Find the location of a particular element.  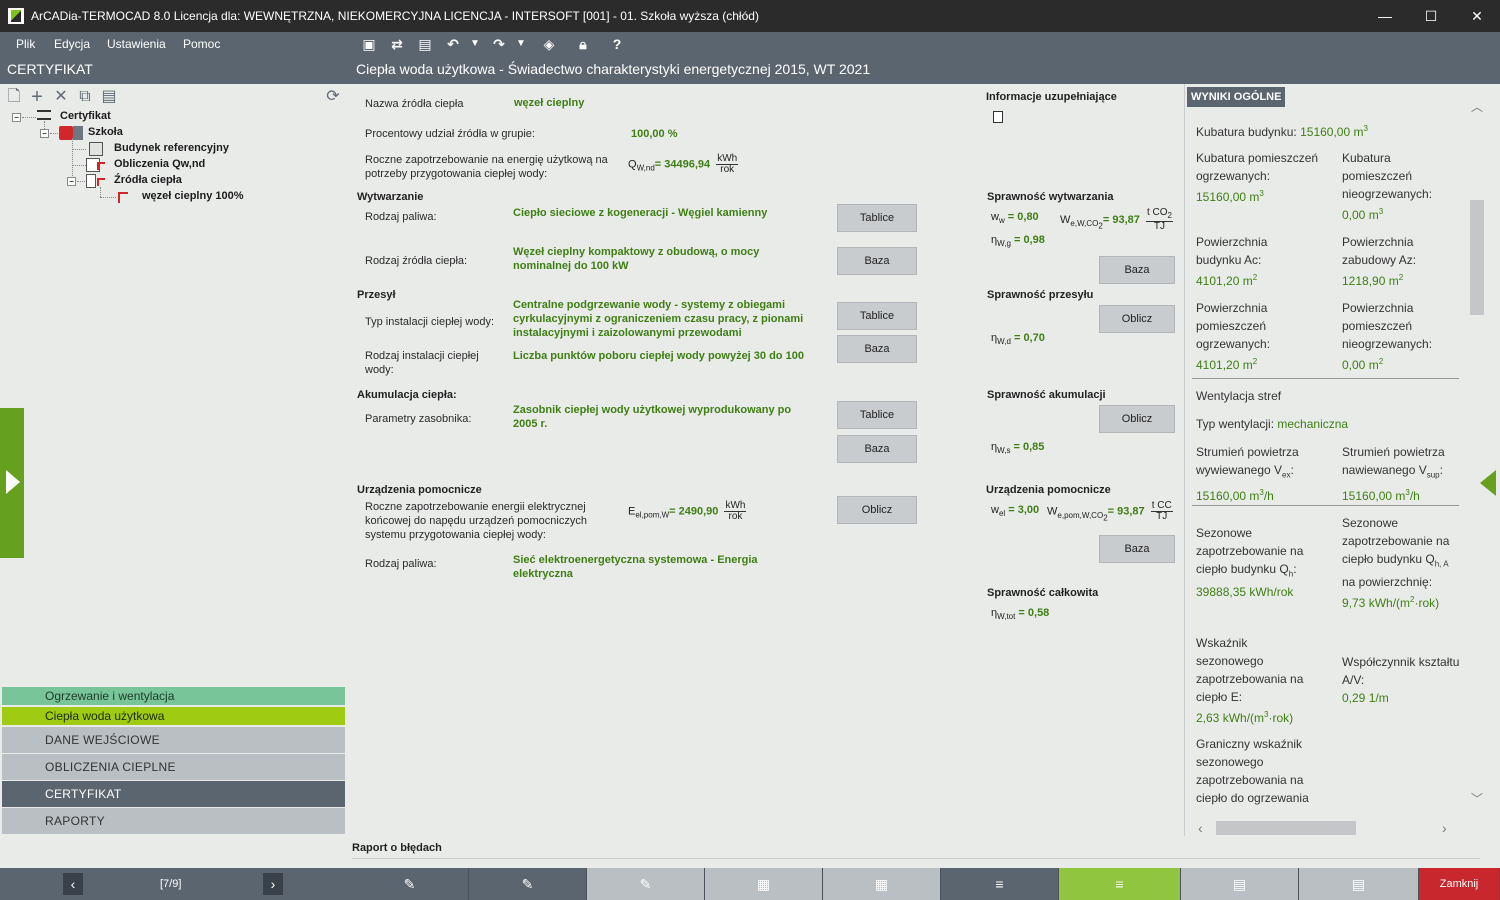

help-icon: ? is located at coordinates (617, 44).